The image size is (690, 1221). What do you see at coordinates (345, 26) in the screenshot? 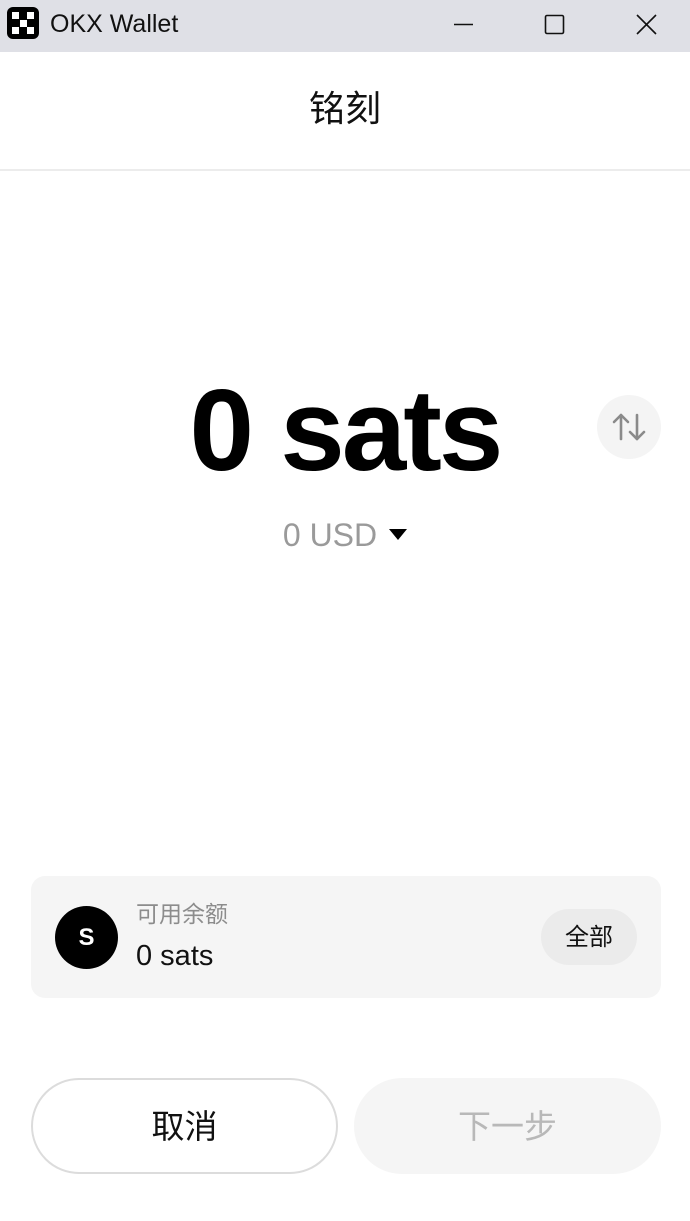
I see `window-titlebar: OKX Wallet` at bounding box center [345, 26].